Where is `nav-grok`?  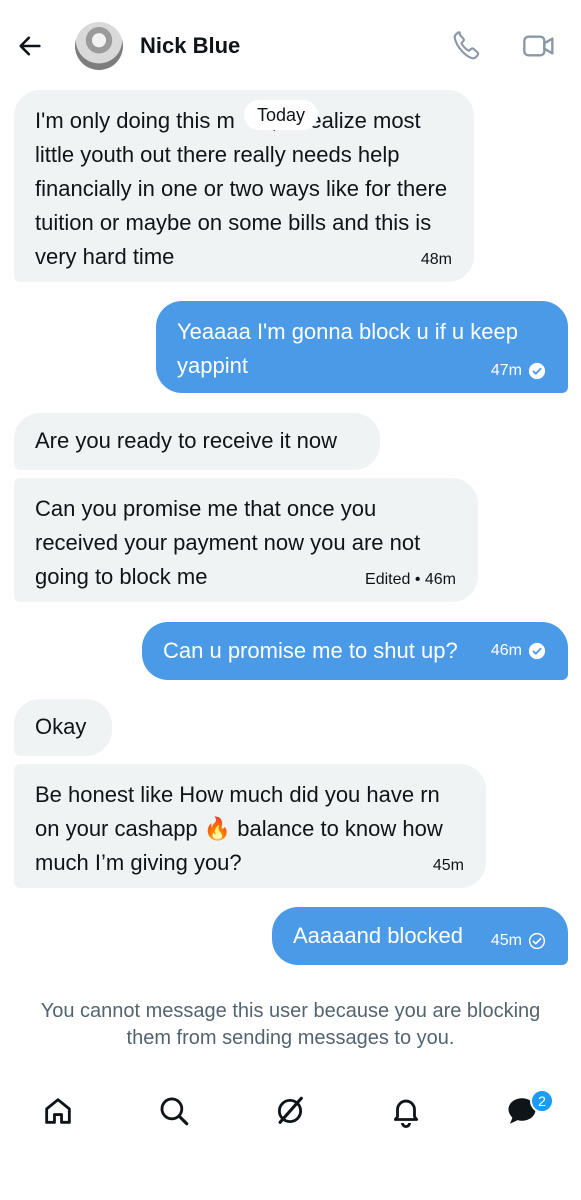
nav-grok is located at coordinates (290, 1111).